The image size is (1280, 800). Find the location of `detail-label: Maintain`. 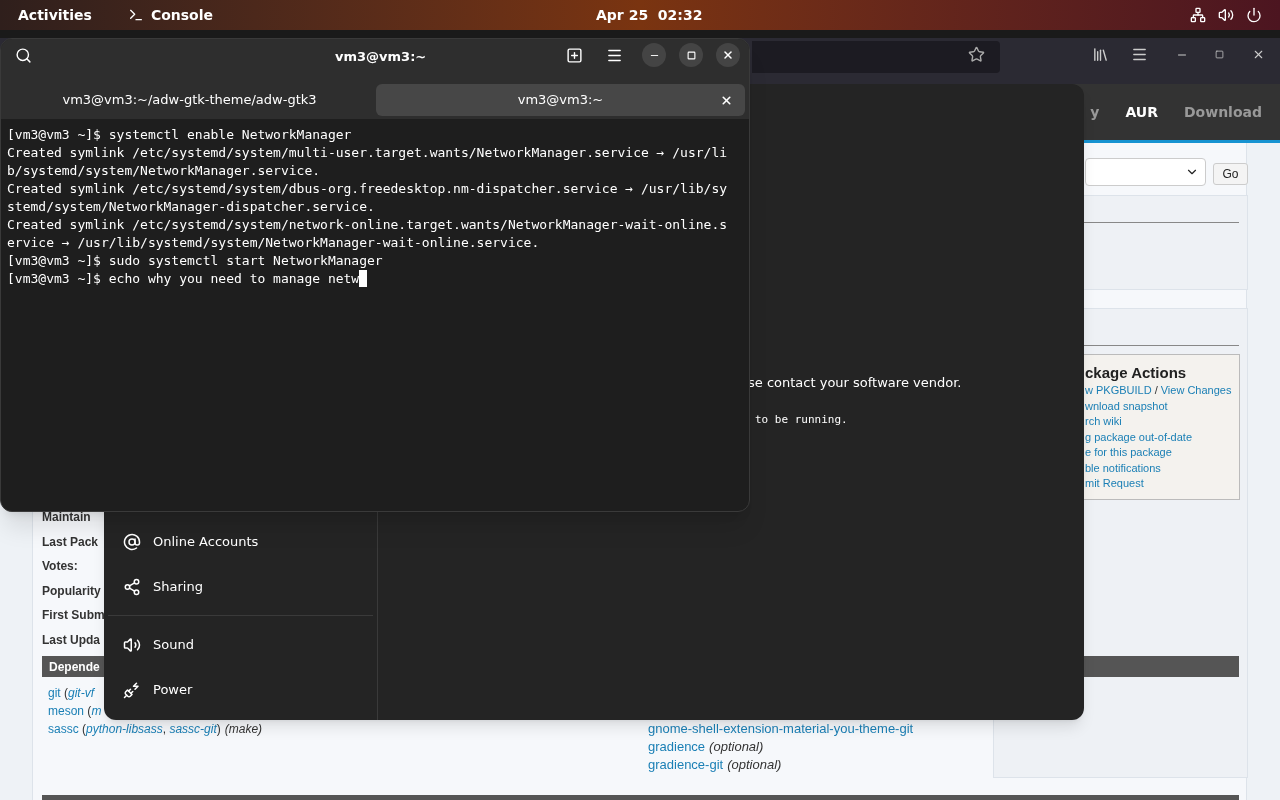

detail-label: Maintain is located at coordinates (67, 517).